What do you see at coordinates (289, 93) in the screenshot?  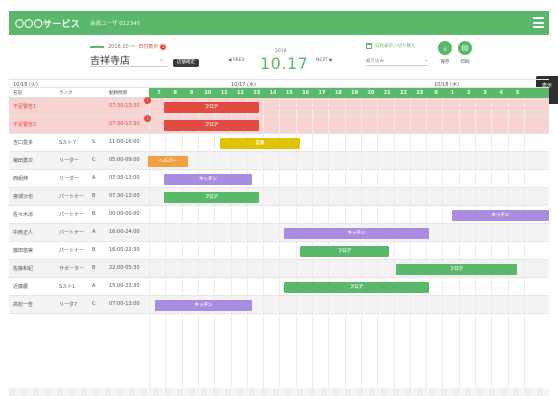 I see `hour-tick: 15` at bounding box center [289, 93].